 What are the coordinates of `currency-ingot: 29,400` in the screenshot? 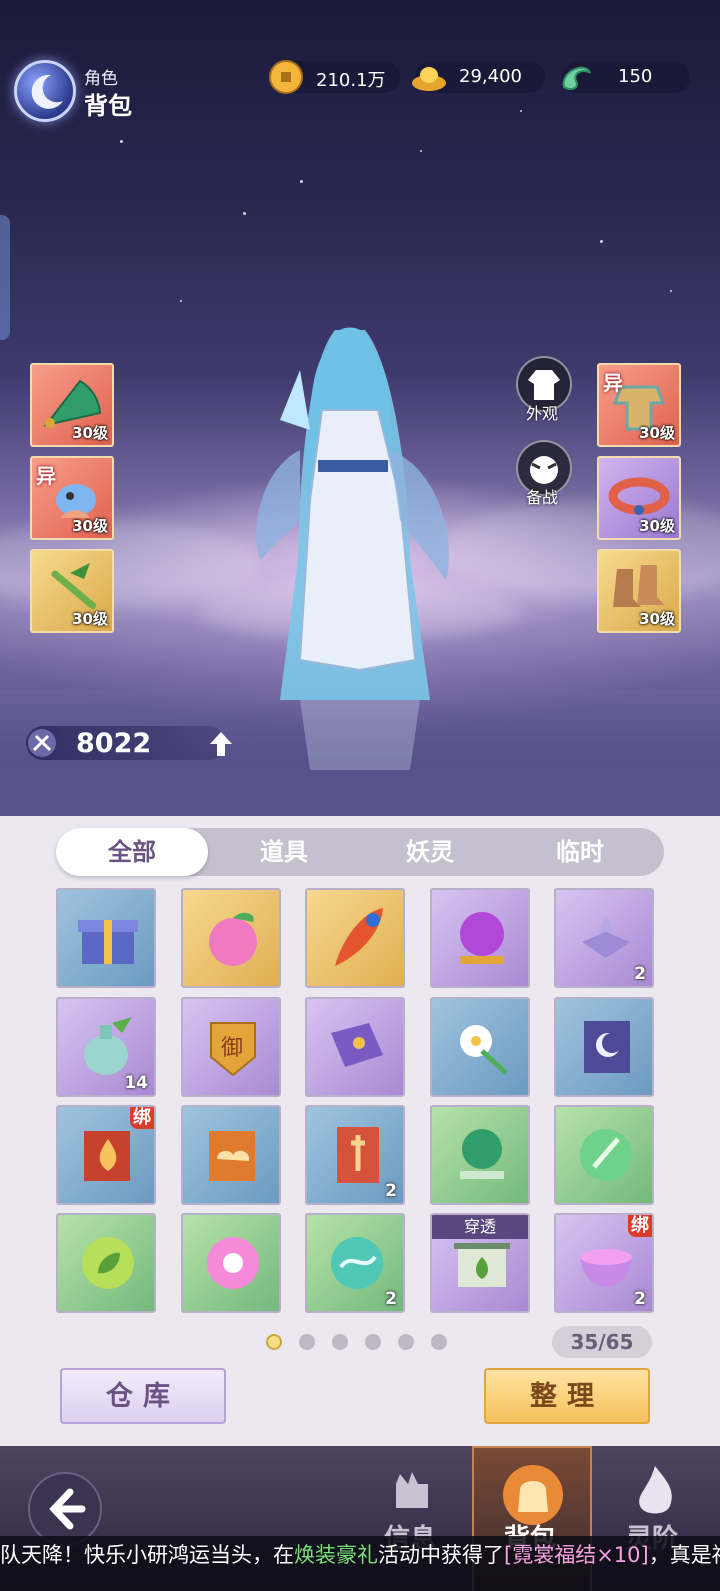 It's located at (478, 77).